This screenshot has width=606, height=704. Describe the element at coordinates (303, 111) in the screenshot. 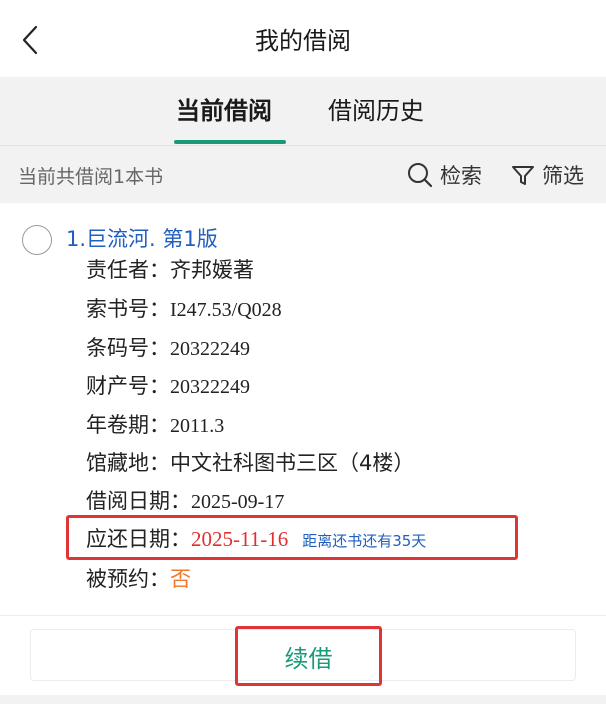

I see `tab-bar: 当前借阅 借阅历史` at that location.